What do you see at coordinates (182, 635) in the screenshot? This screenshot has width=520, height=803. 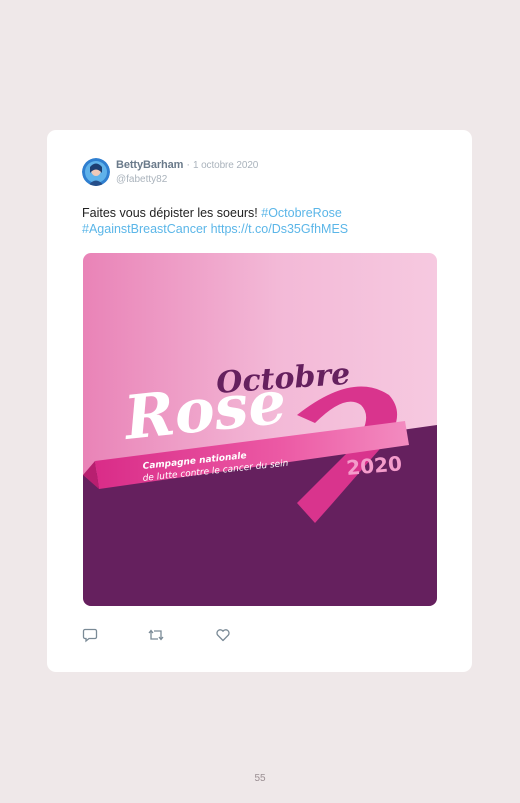 I see `tweet-actions` at bounding box center [182, 635].